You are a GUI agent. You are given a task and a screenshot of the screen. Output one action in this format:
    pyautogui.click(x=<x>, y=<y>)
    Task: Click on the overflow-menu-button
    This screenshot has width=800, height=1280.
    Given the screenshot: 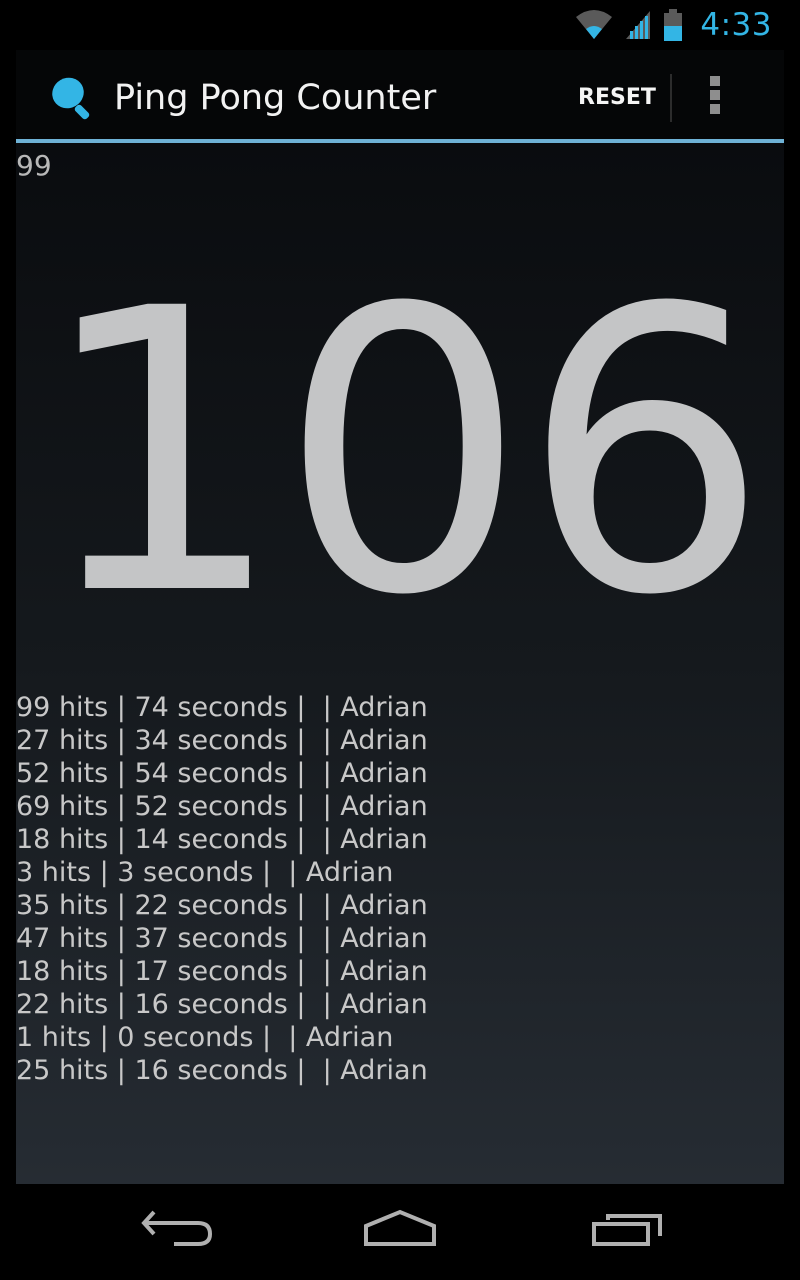 What is the action you would take?
    pyautogui.click(x=715, y=98)
    